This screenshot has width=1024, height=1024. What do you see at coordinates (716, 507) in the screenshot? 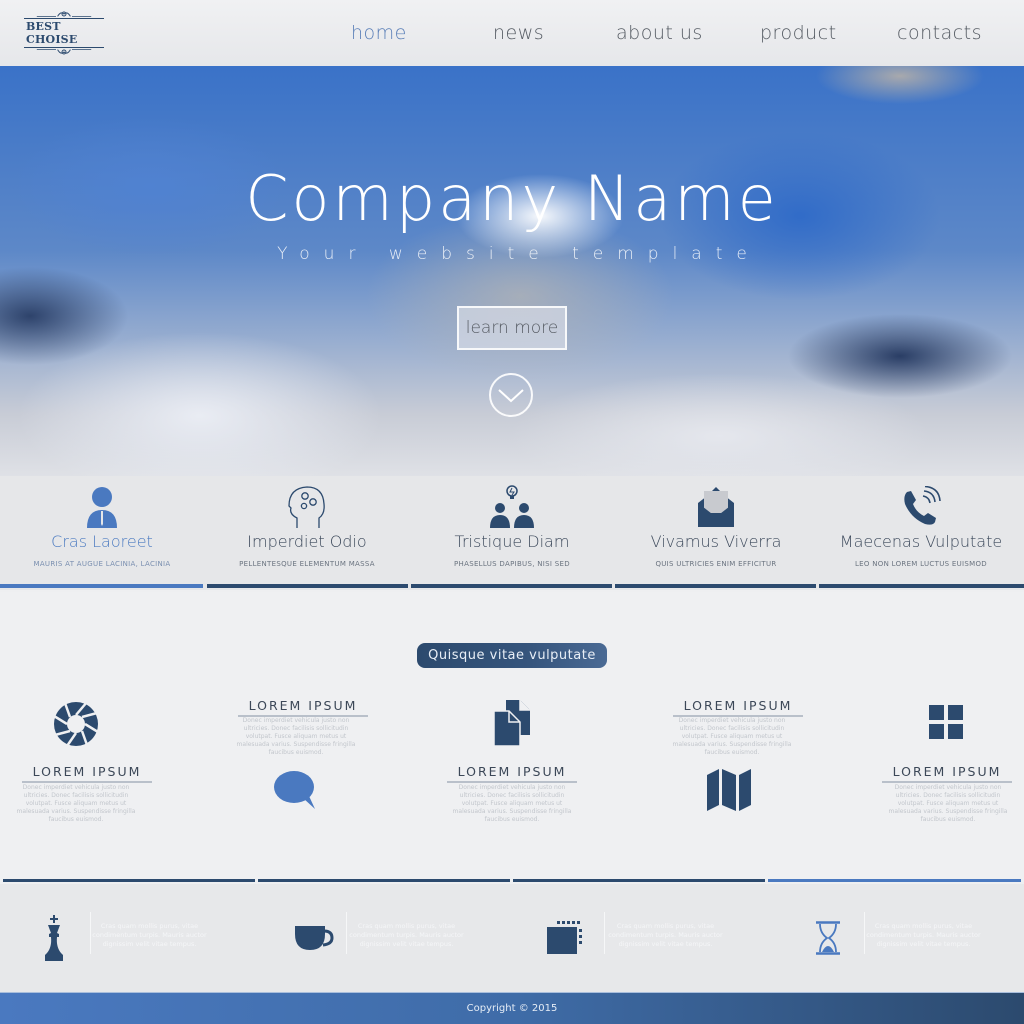
I see `envelope-open-icon` at bounding box center [716, 507].